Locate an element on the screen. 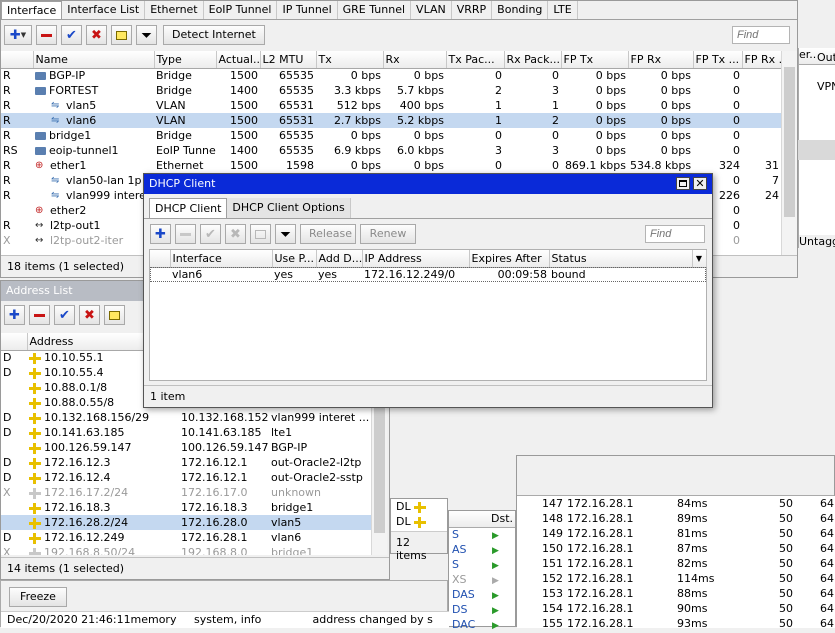 Image resolution: width=835 pixels, height=633 pixels. remove-button is located at coordinates (46, 35).